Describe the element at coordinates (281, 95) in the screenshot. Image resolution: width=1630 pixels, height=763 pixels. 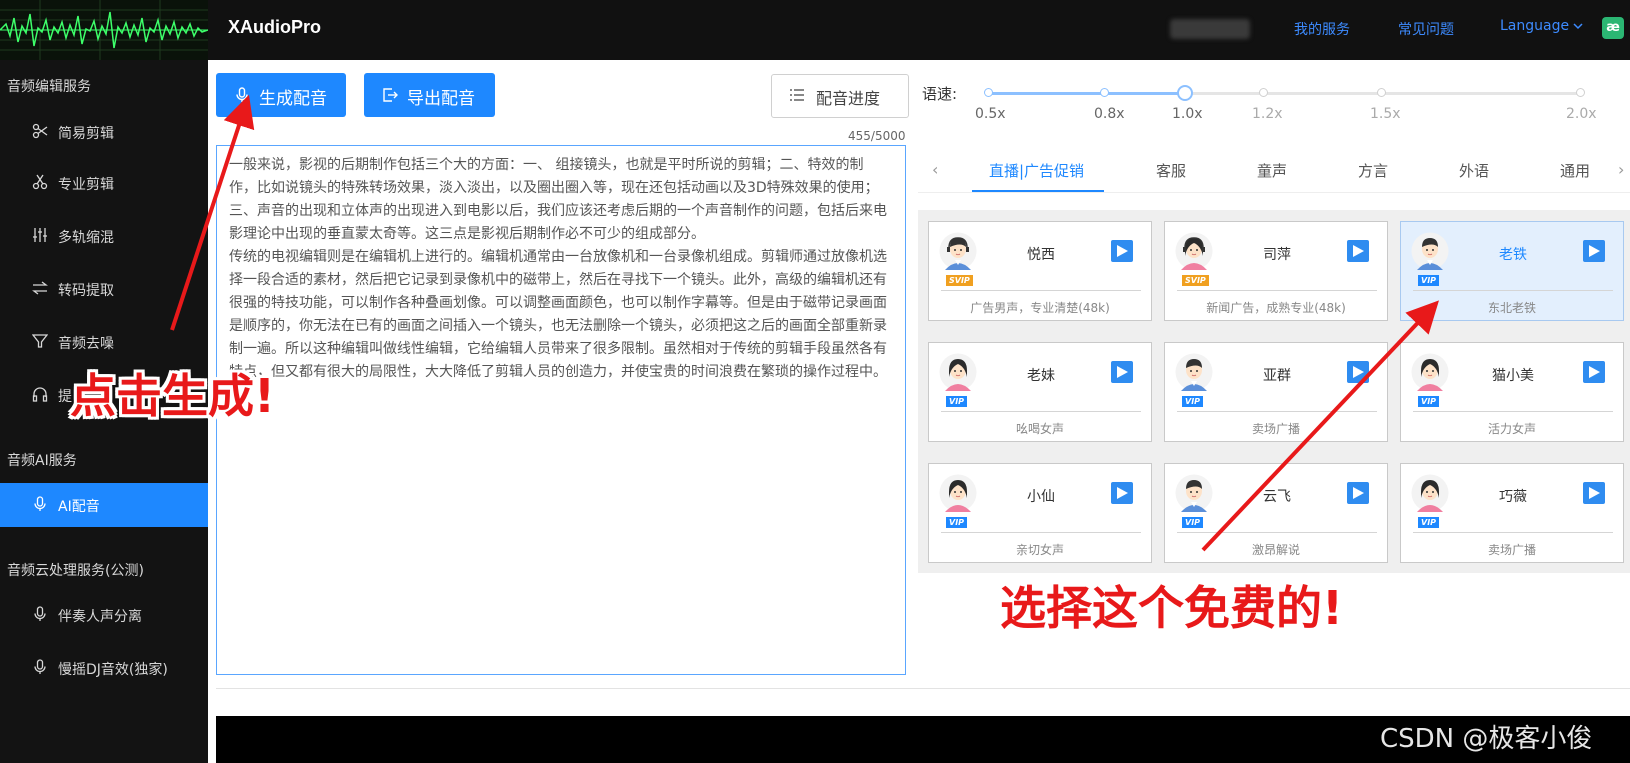
I see `generate-button: 生成配音` at that location.